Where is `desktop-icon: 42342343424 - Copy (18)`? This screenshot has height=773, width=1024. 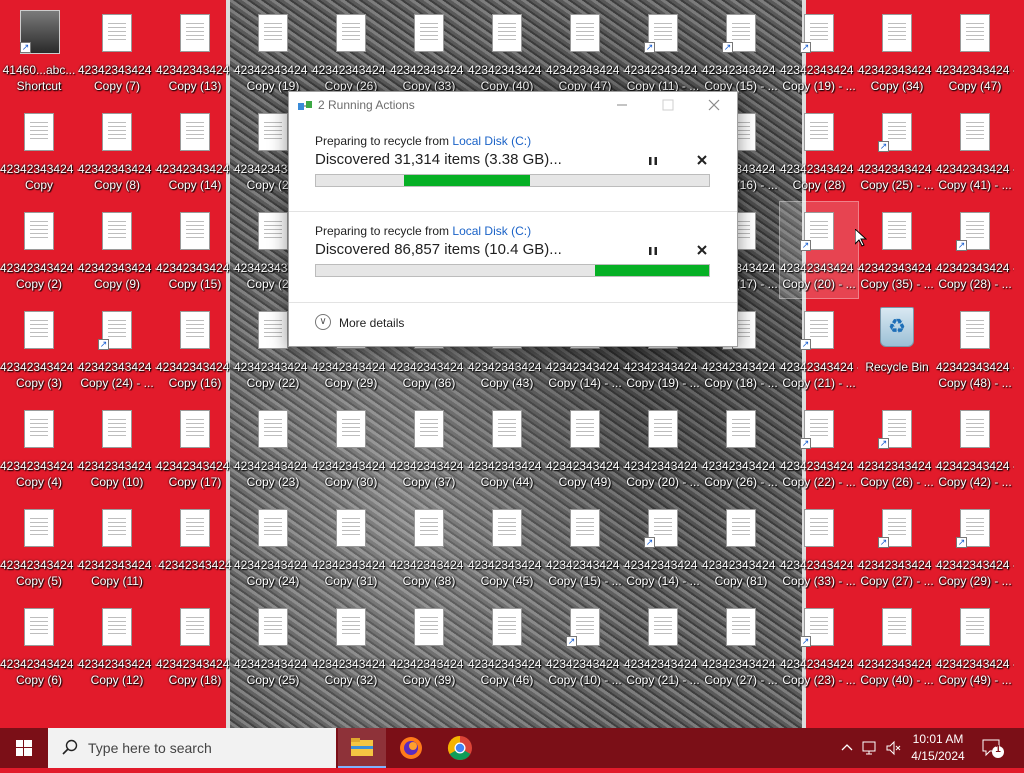 desktop-icon: 42342343424 - Copy (18) is located at coordinates (195, 646).